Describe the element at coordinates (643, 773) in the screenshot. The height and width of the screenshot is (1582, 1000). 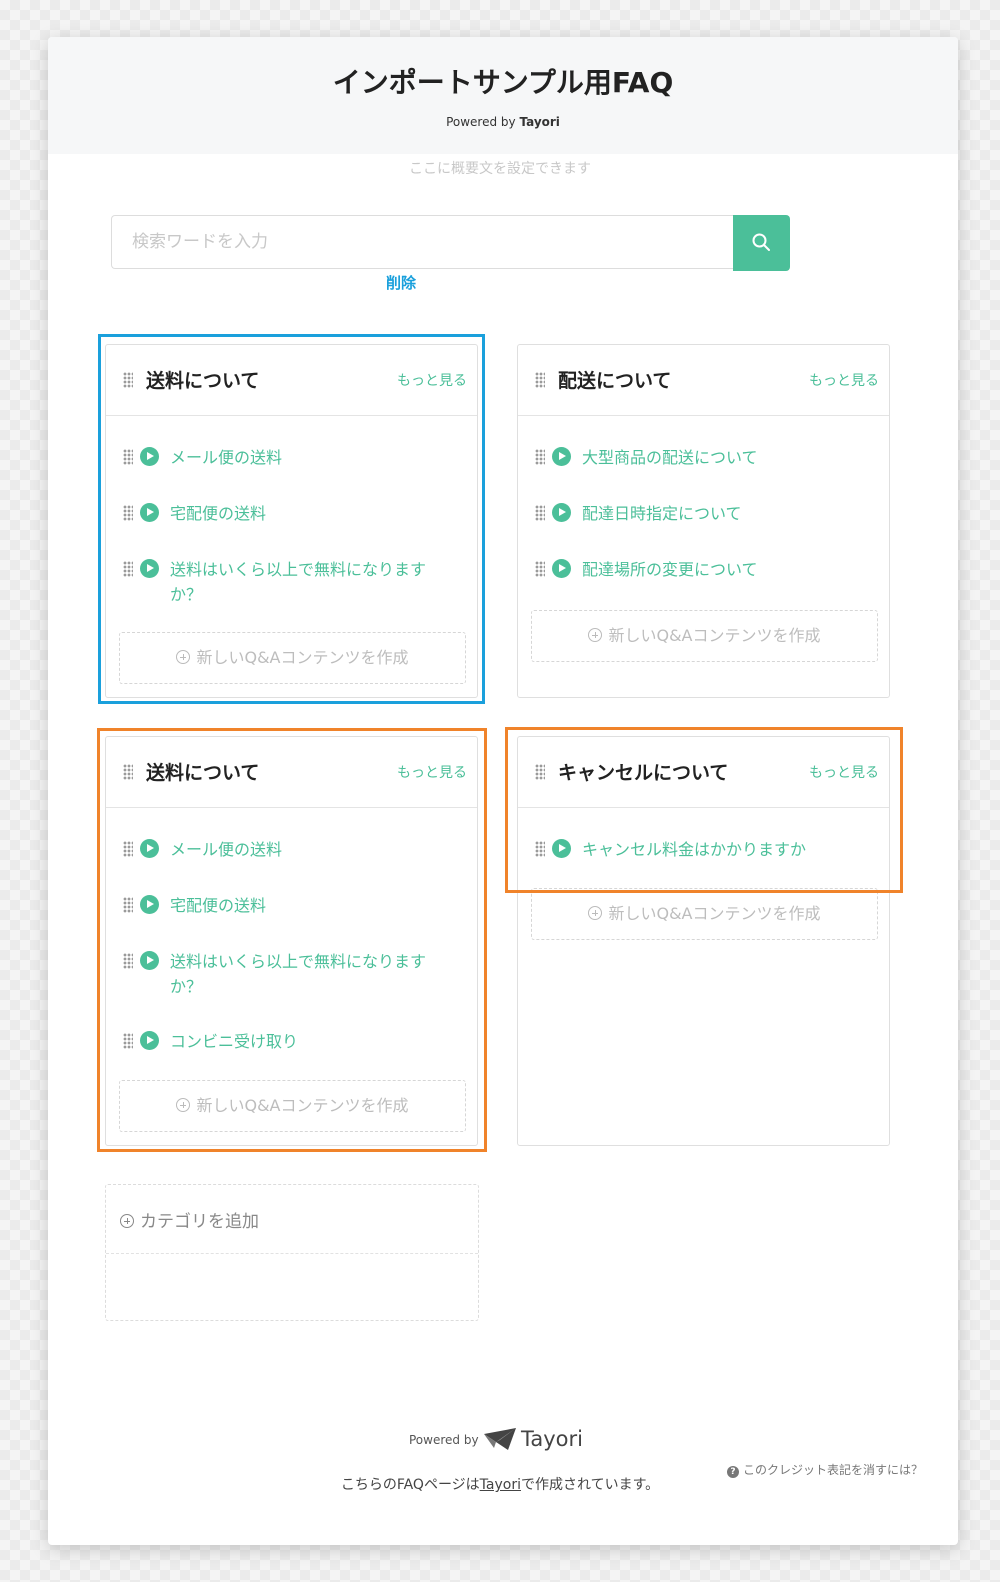
I see `category-title: キャンセルについて` at that location.